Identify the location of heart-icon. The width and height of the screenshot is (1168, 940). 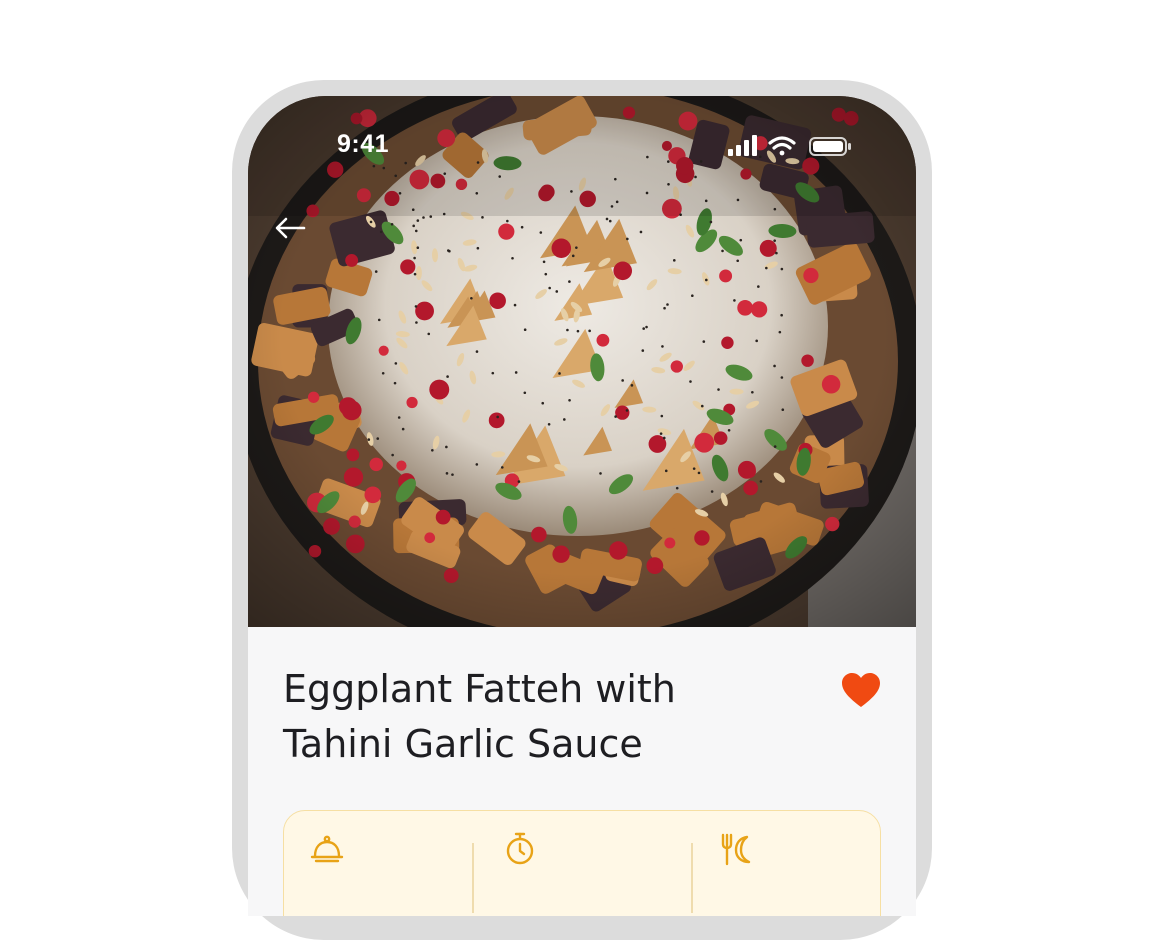
(861, 690).